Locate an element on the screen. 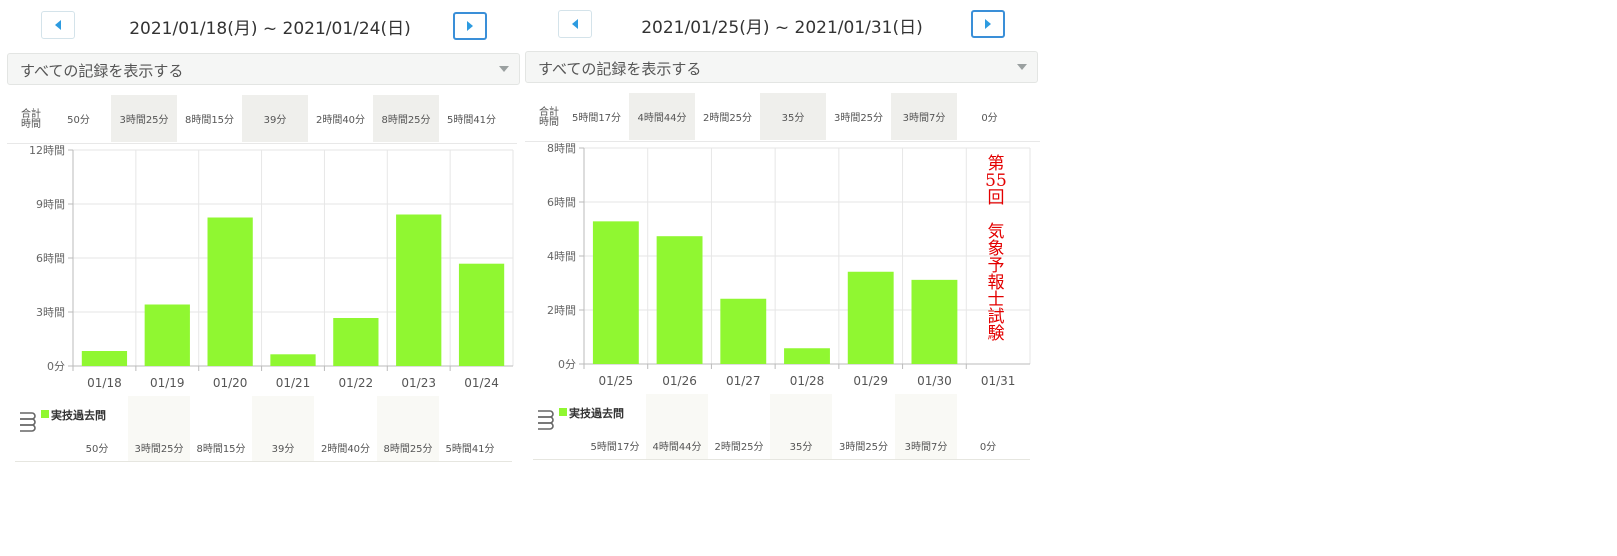 This screenshot has height=556, width=1617. total-cell: 0分 is located at coordinates (989, 118).